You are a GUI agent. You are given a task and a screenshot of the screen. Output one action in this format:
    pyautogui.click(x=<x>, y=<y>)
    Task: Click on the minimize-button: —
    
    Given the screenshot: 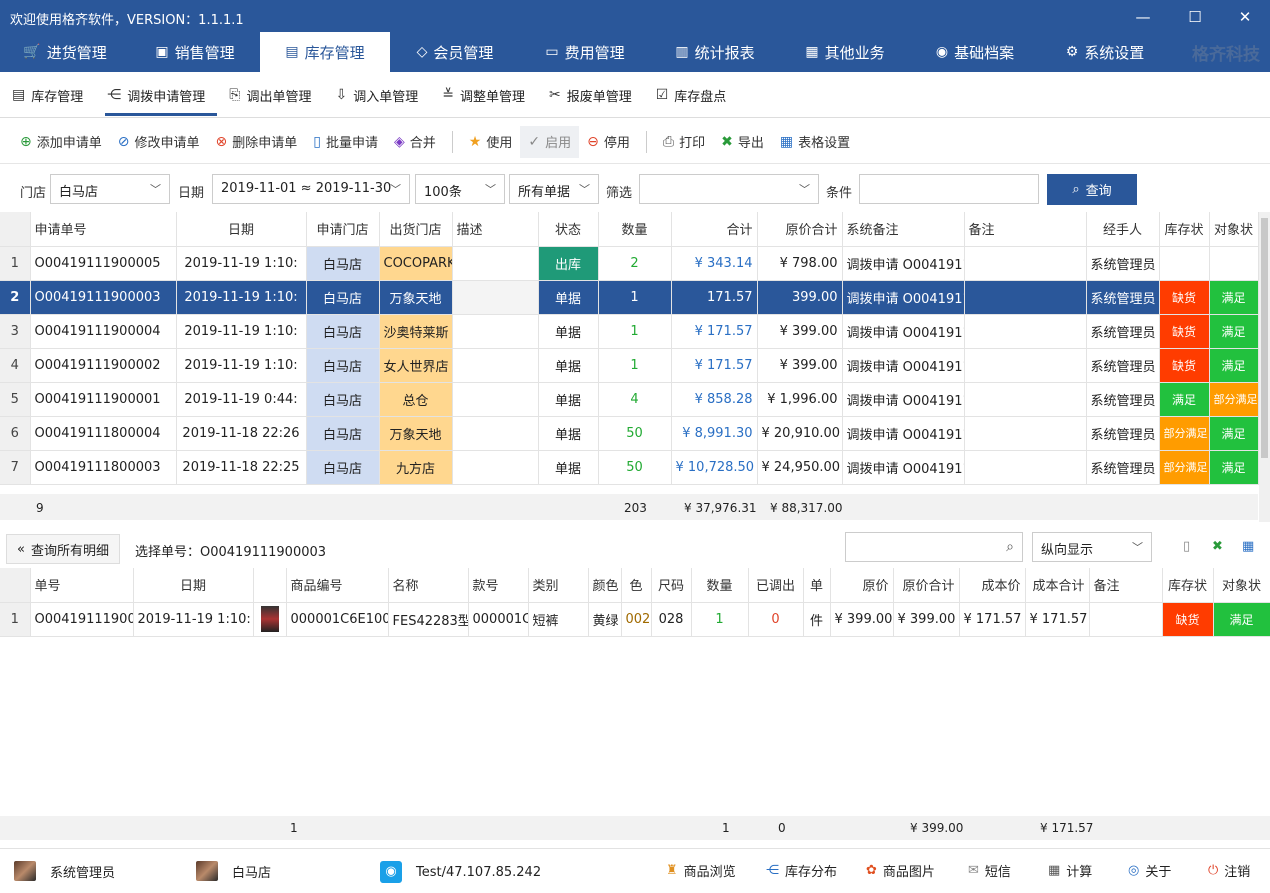 What is the action you would take?
    pyautogui.click(x=1143, y=17)
    